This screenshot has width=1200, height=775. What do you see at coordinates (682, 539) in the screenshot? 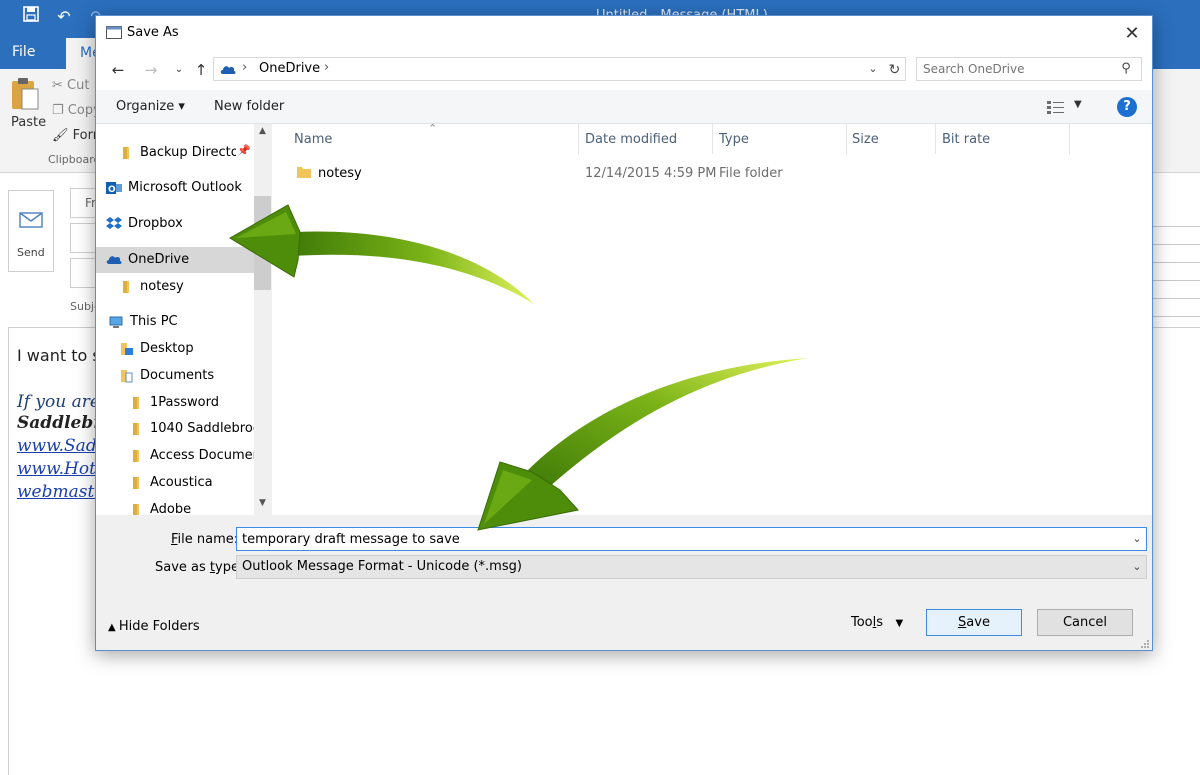
I see `file-name-input` at bounding box center [682, 539].